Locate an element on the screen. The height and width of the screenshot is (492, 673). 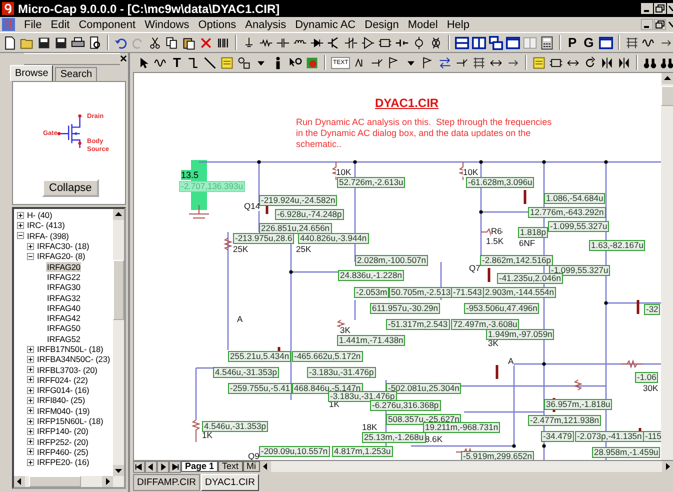
print-preview-icon is located at coordinates (95, 43).